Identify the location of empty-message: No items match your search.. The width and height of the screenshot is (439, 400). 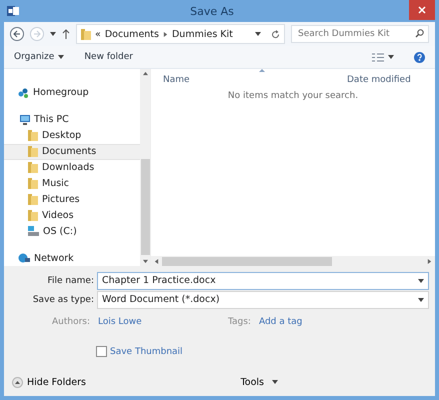
(293, 96).